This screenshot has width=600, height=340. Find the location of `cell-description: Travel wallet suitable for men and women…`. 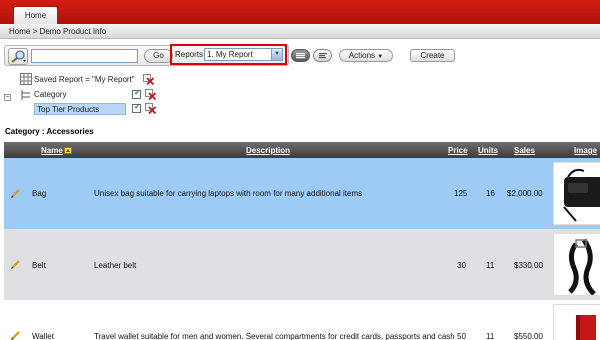

cell-description: Travel wallet suitable for men and women… is located at coordinates (274, 336).